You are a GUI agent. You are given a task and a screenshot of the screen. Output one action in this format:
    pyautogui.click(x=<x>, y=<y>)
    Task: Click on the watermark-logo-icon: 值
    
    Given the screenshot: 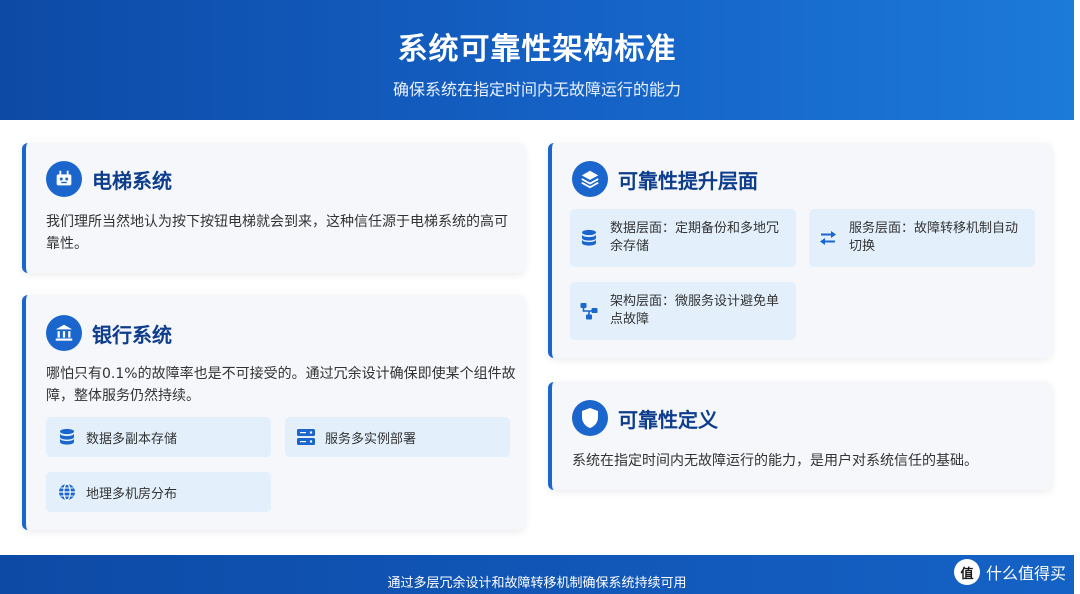 What is the action you would take?
    pyautogui.click(x=966, y=572)
    